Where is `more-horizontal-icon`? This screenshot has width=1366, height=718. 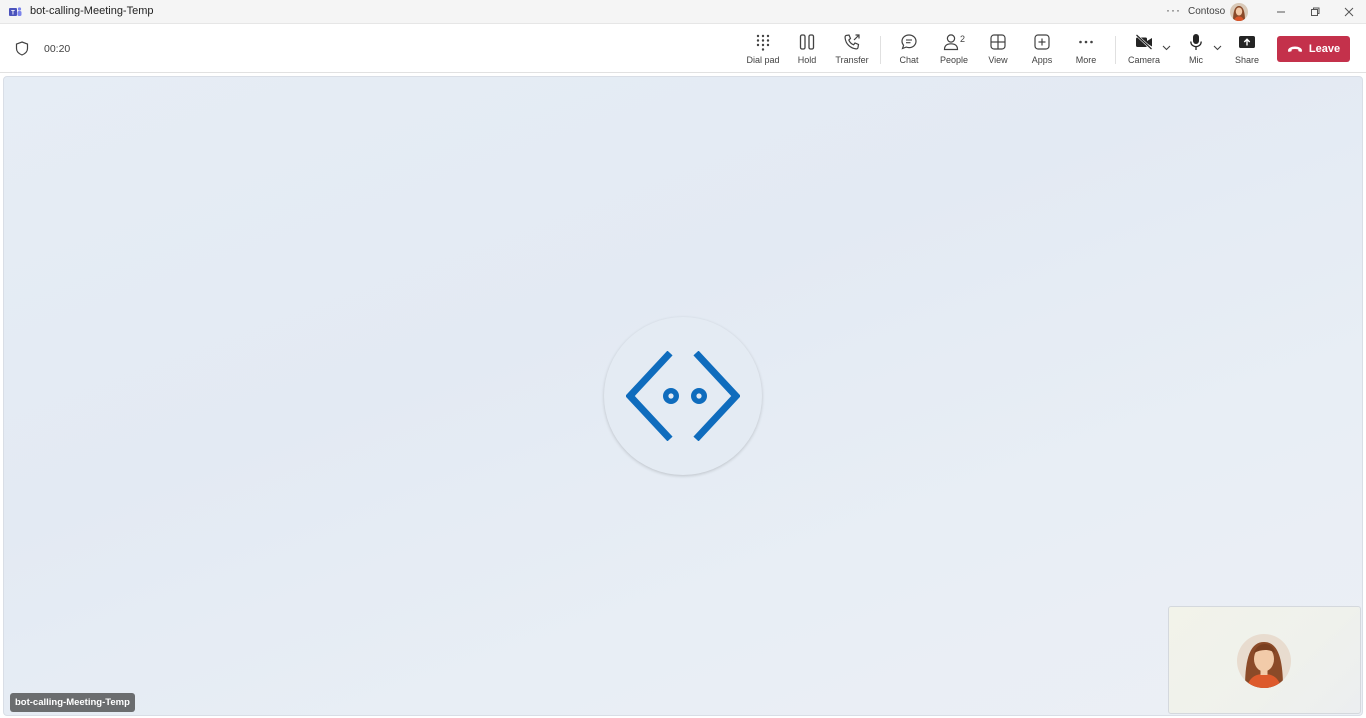
more-horizontal-icon is located at coordinates (1086, 42).